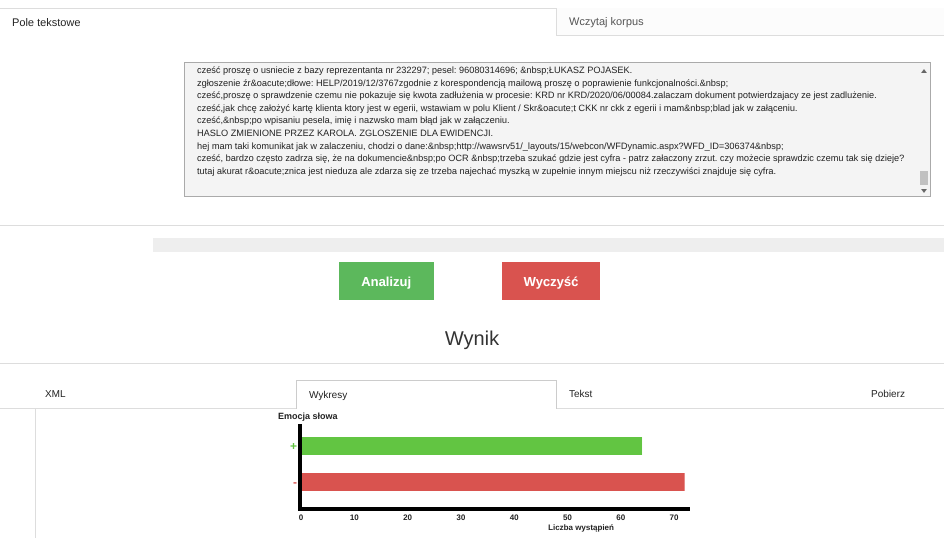 This screenshot has width=944, height=538. Describe the element at coordinates (674, 517) in the screenshot. I see `tick-label: 70` at that location.